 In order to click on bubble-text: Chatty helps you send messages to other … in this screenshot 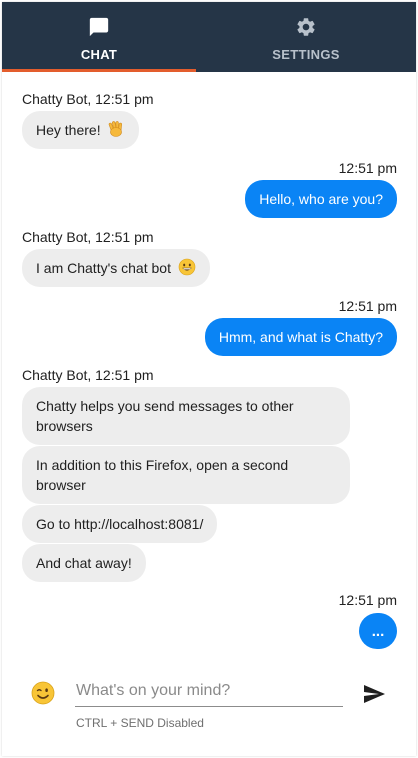, I will do `click(165, 416)`.